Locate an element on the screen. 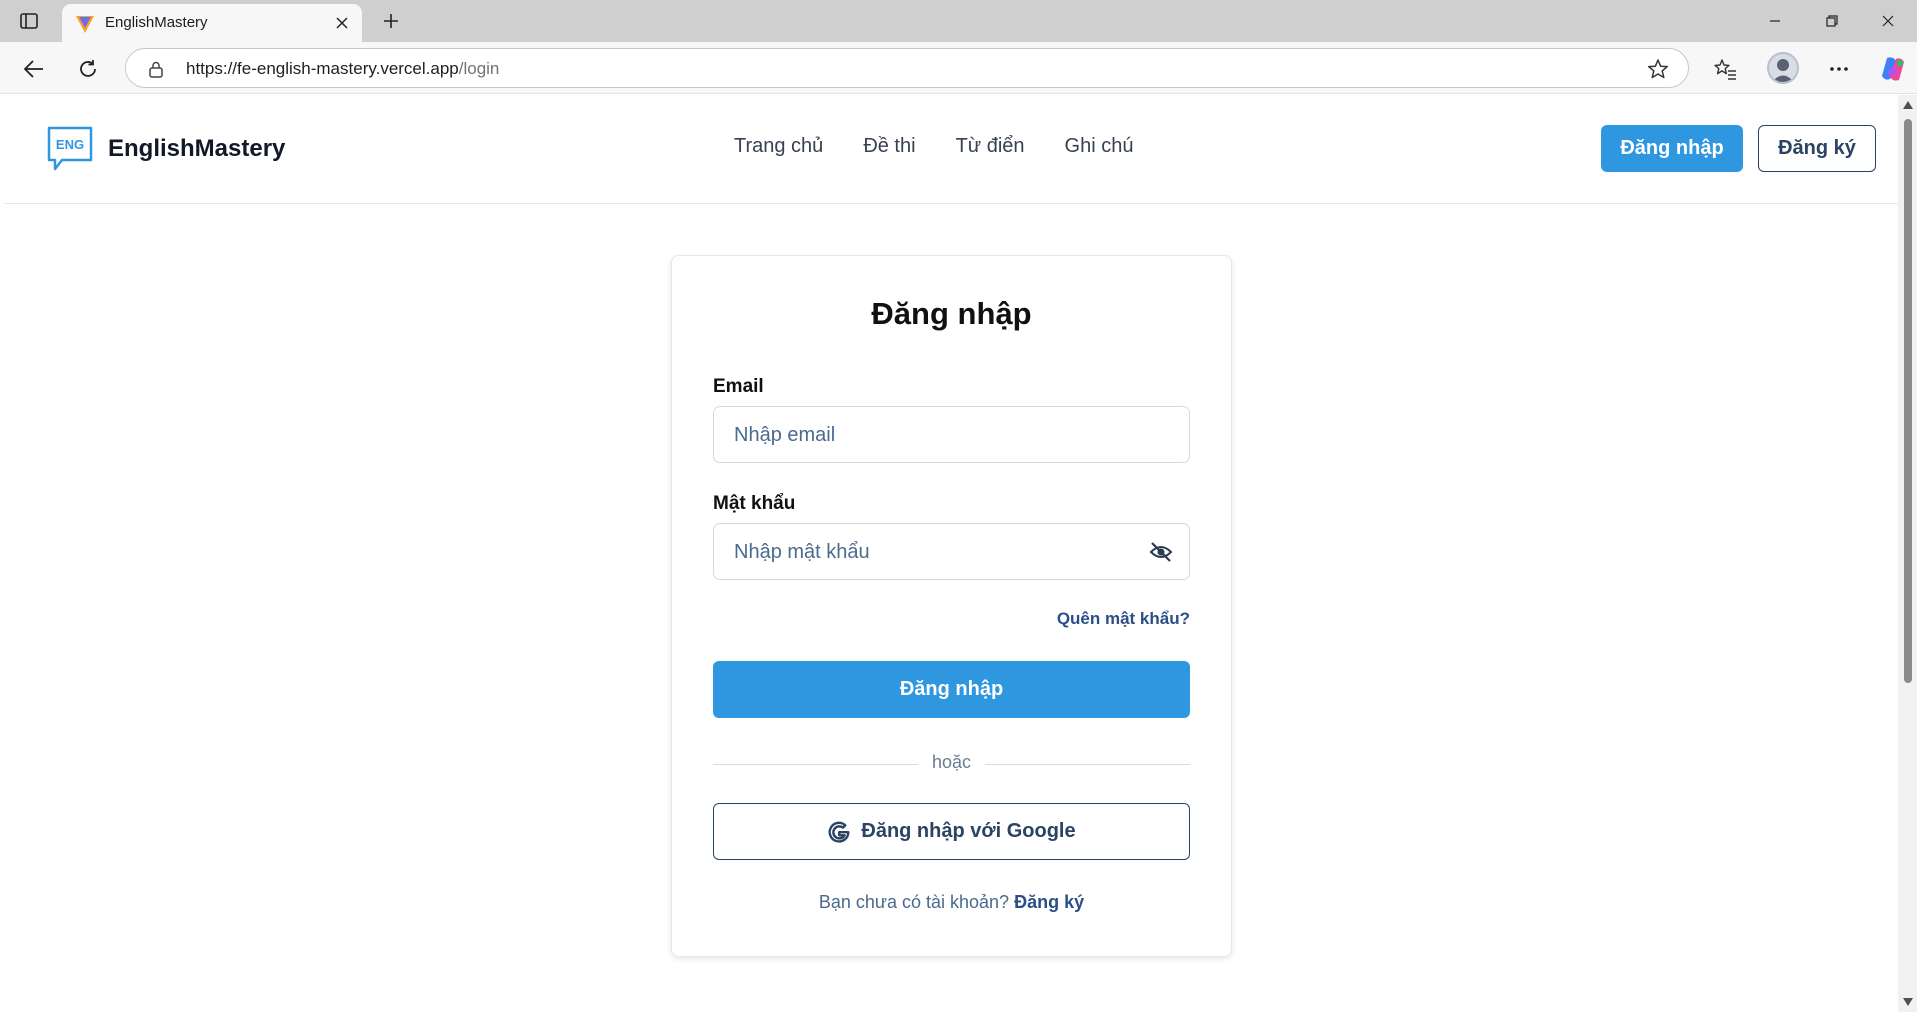  refresh-icon is located at coordinates (88, 69).